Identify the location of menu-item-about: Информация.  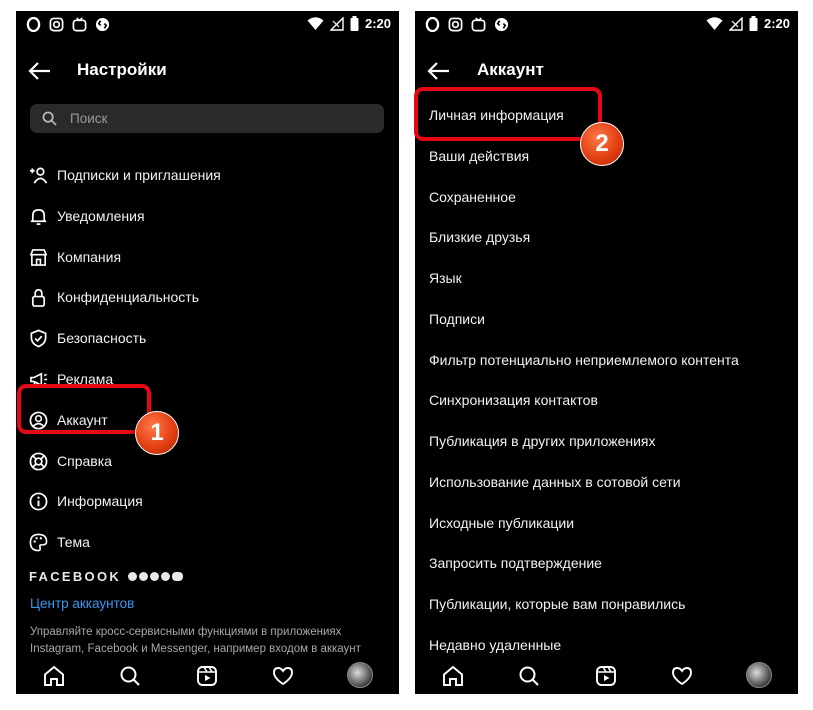
(207, 501).